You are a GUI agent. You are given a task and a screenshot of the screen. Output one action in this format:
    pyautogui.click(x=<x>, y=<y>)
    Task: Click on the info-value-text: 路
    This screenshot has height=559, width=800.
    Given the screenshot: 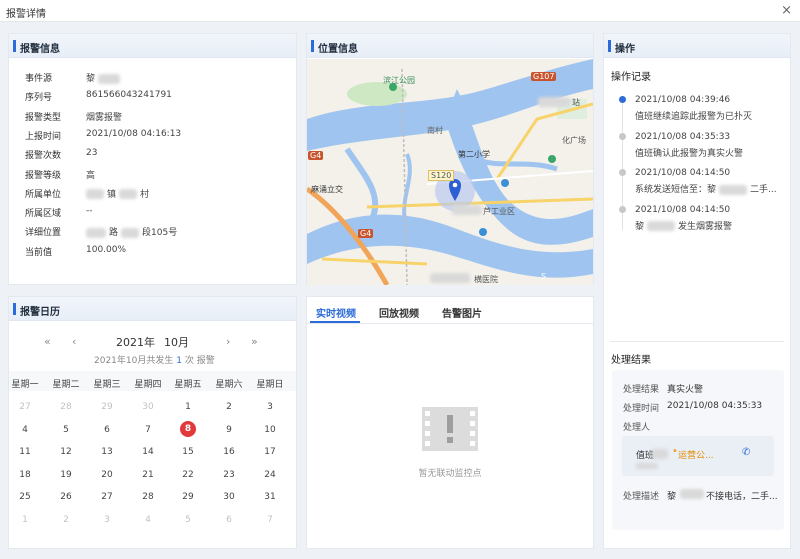 What is the action you would take?
    pyautogui.click(x=114, y=233)
    